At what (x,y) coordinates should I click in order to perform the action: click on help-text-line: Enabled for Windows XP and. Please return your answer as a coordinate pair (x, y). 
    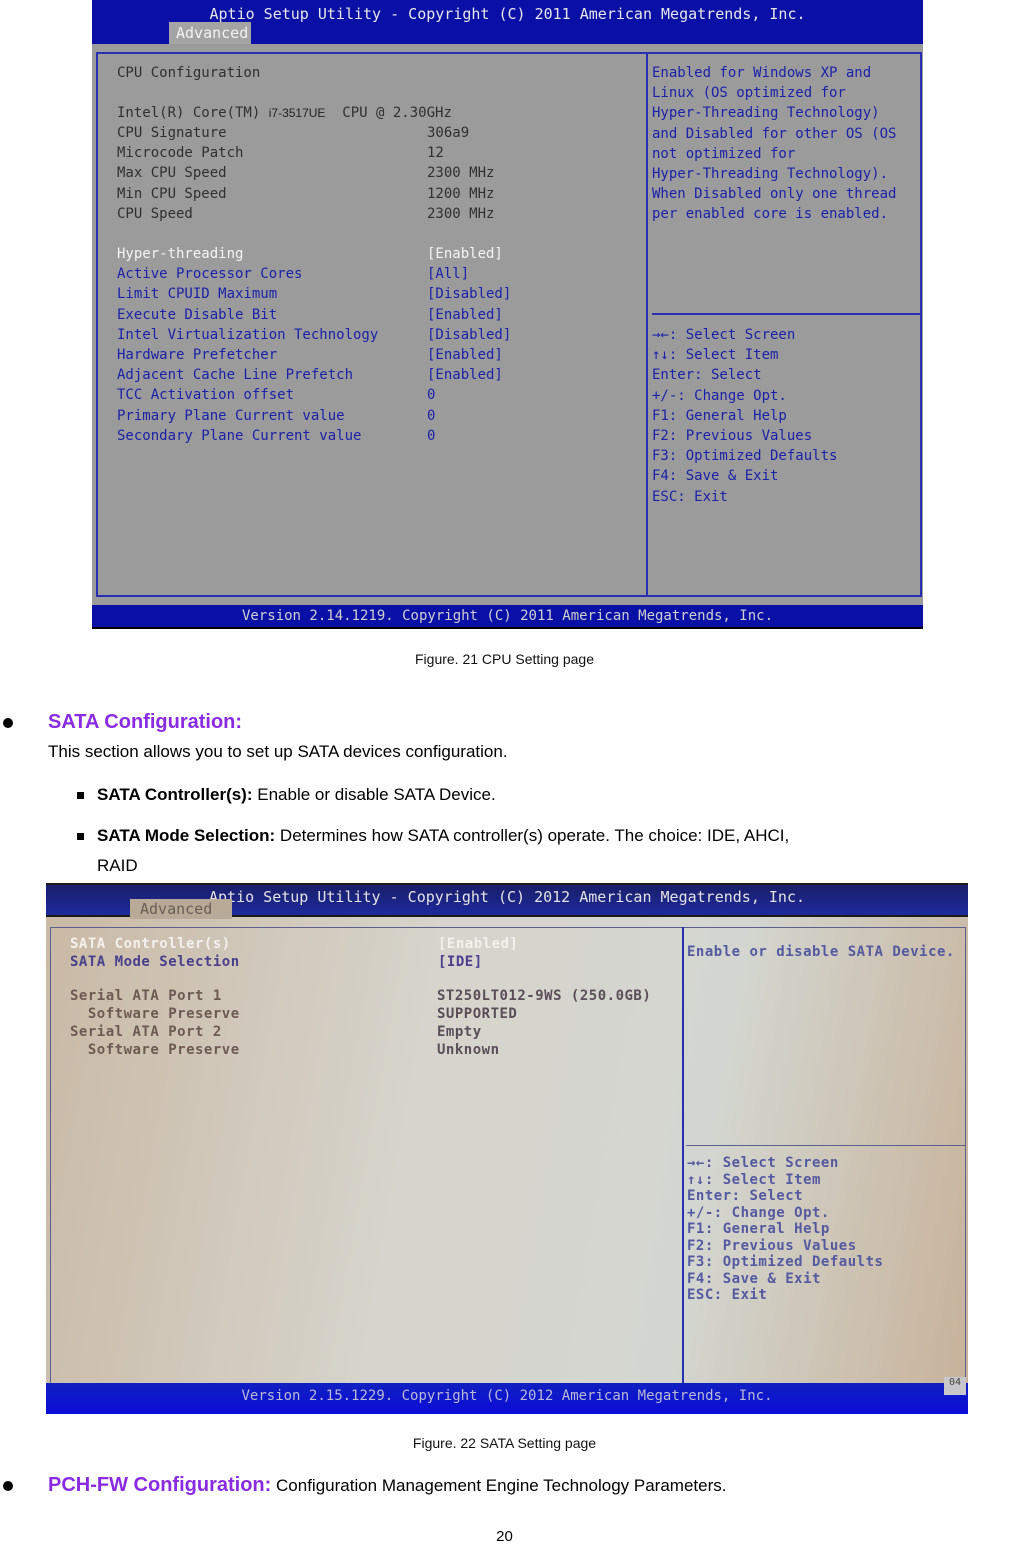
    Looking at the image, I should click on (762, 73).